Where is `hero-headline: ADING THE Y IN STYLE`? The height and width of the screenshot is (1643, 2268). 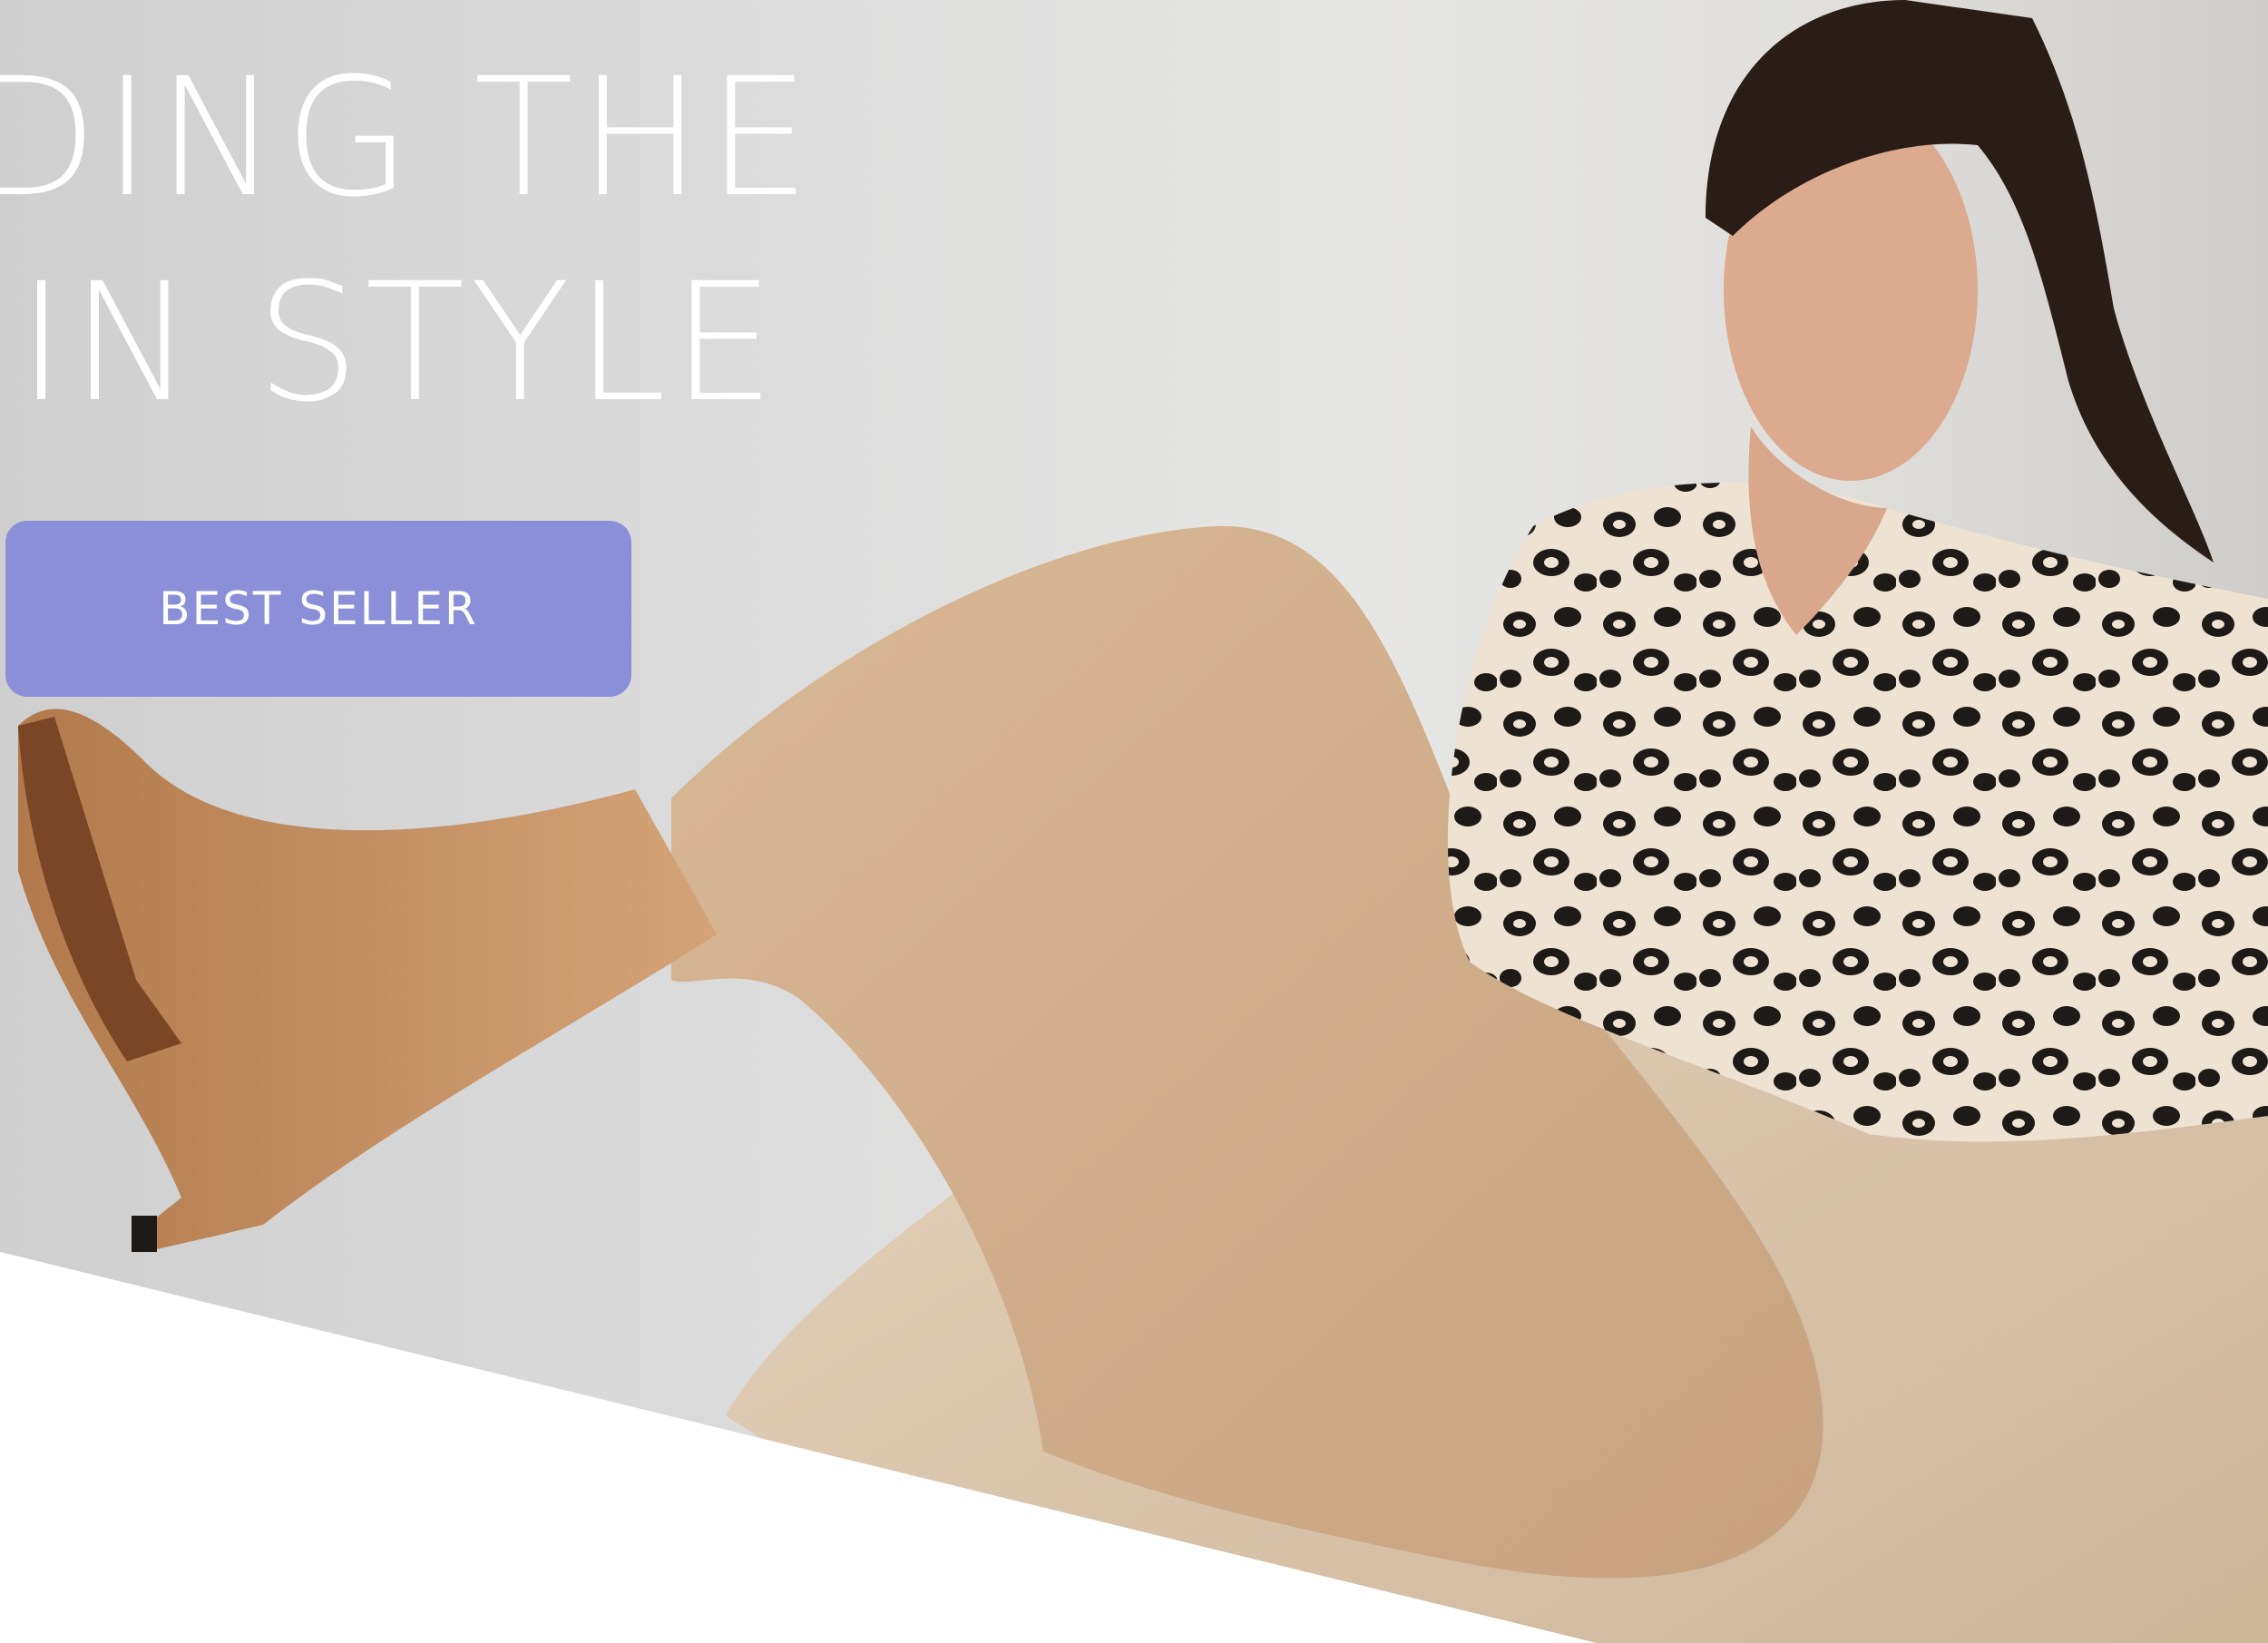 hero-headline: ADING THE Y IN STYLE is located at coordinates (408, 241).